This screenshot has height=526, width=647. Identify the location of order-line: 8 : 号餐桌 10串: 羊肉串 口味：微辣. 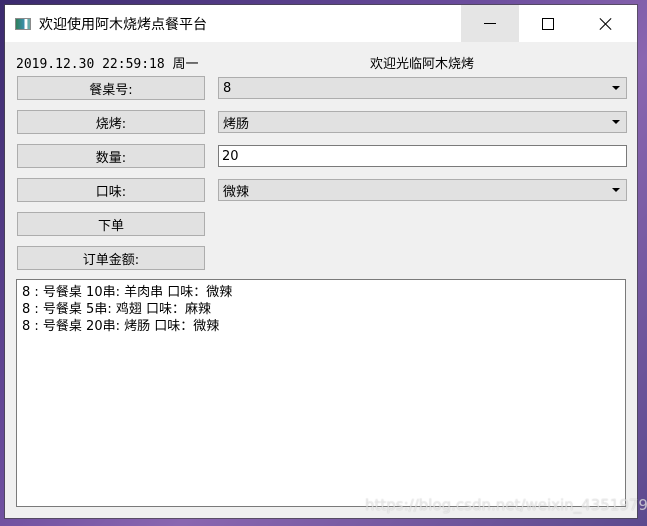
(127, 292).